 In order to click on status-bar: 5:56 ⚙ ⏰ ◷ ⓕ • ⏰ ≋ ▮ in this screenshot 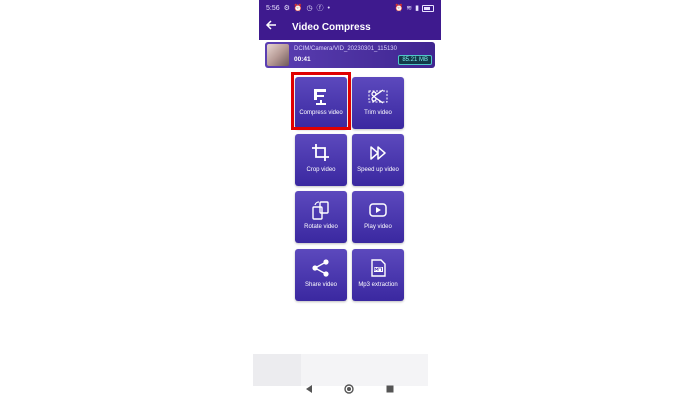, I will do `click(350, 8)`.